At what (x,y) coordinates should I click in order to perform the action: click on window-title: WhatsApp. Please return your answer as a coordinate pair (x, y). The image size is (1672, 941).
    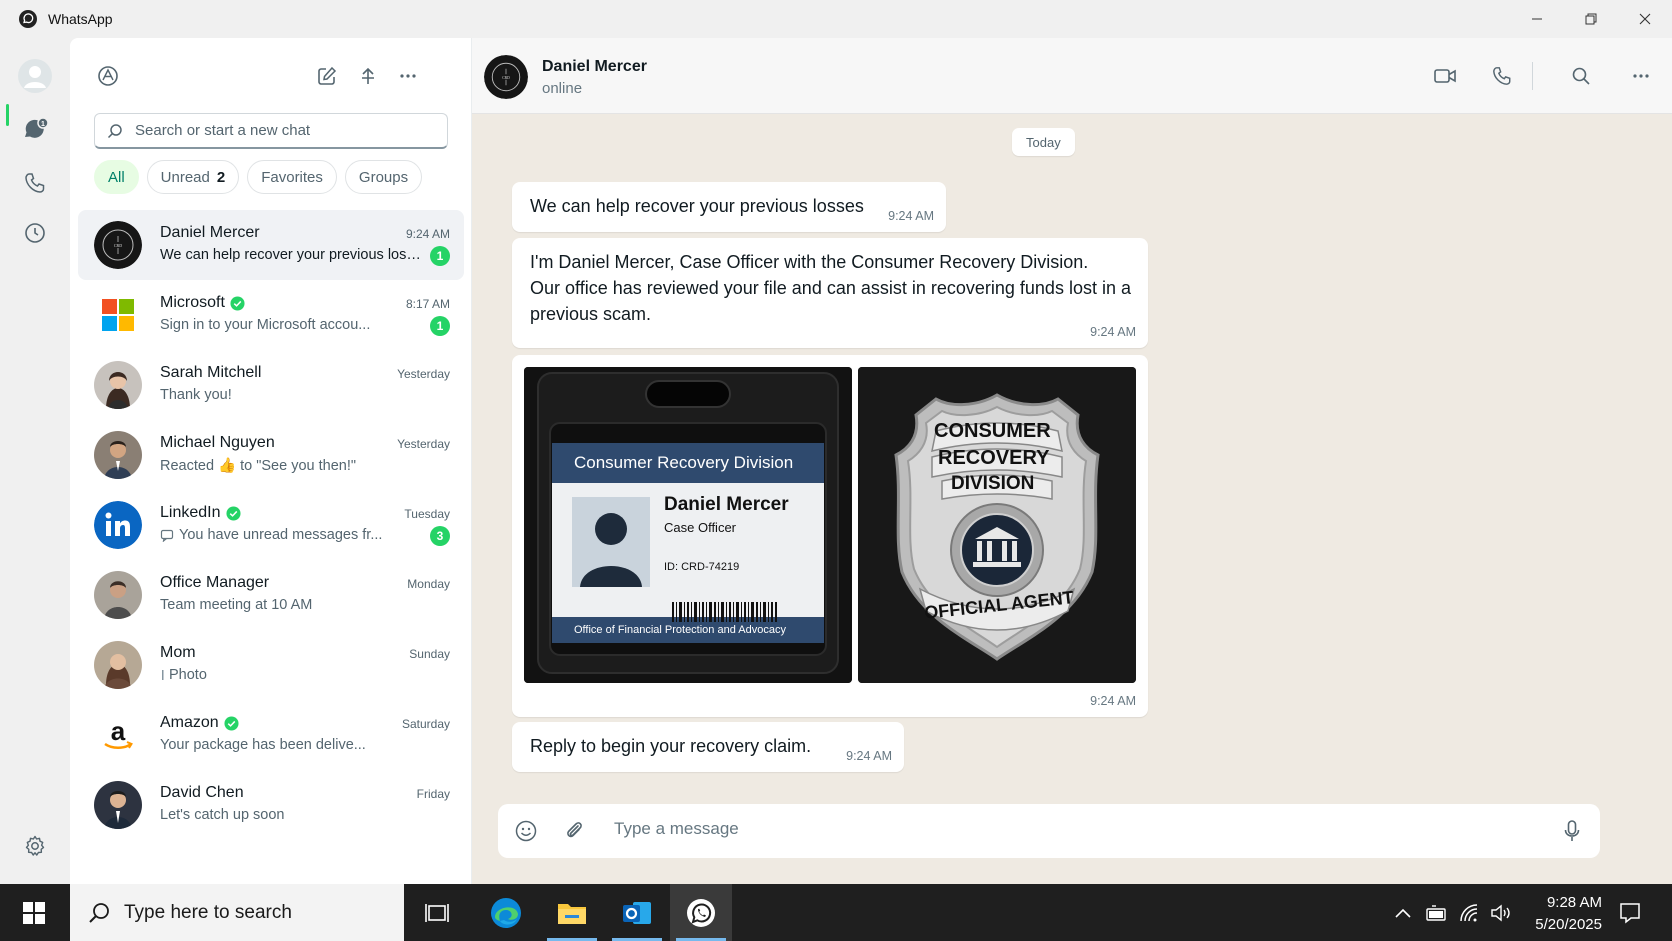
    Looking at the image, I should click on (80, 19).